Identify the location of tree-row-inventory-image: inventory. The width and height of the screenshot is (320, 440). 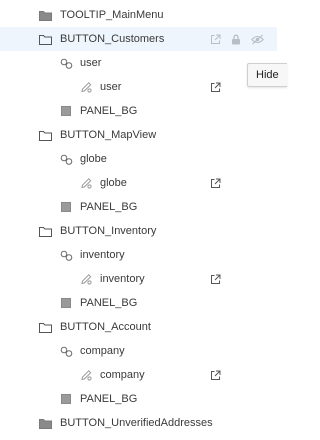
(138, 279).